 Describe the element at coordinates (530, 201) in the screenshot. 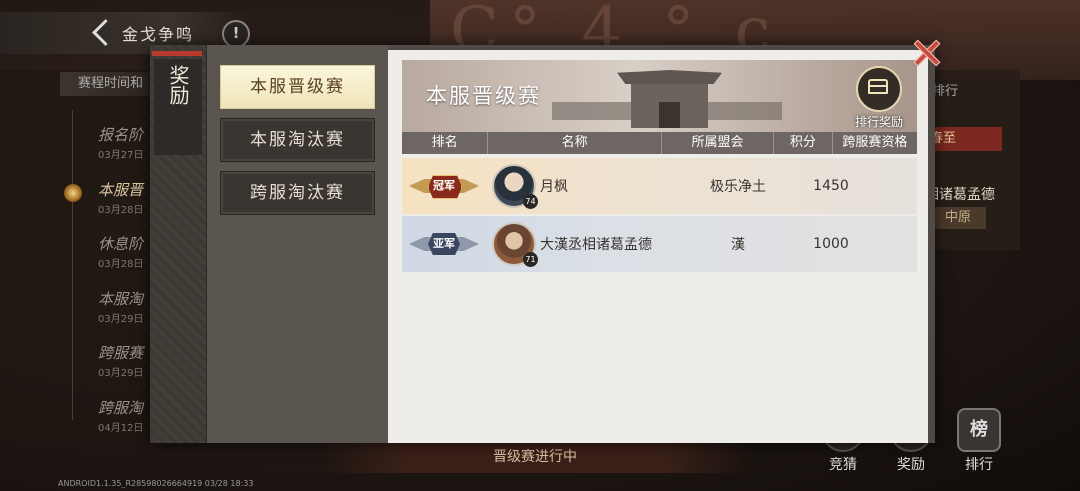

I see `level-badge: 74` at that location.